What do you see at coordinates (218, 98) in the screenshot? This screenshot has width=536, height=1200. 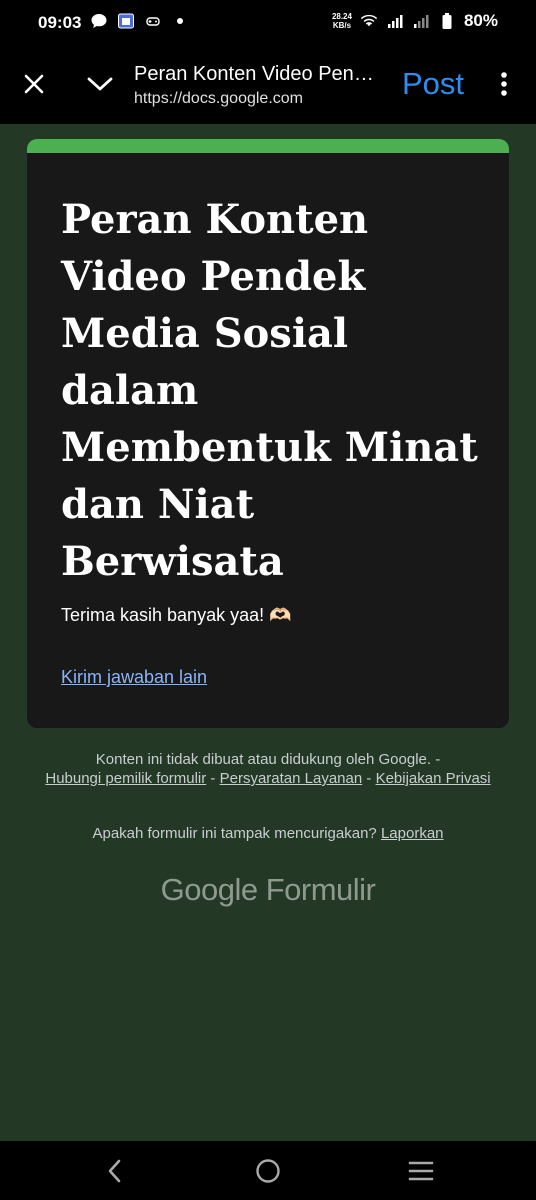 I see `page-url: https://docs.google.com` at bounding box center [218, 98].